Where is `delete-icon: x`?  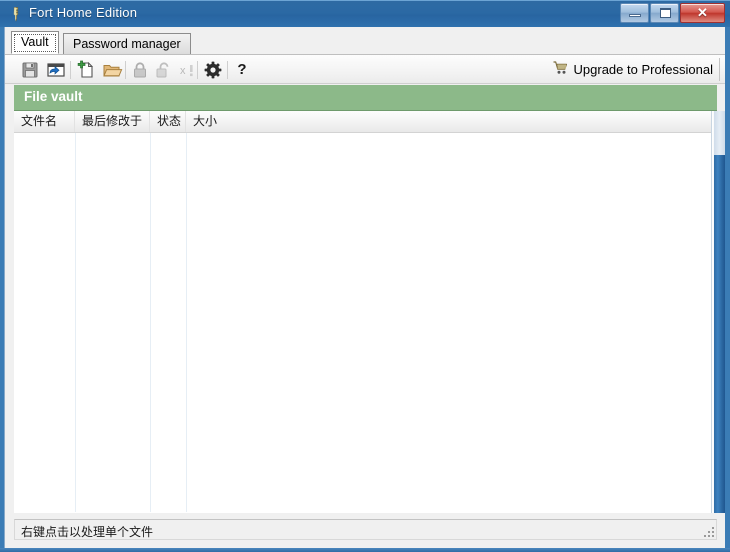
delete-icon: x is located at coordinates (188, 70).